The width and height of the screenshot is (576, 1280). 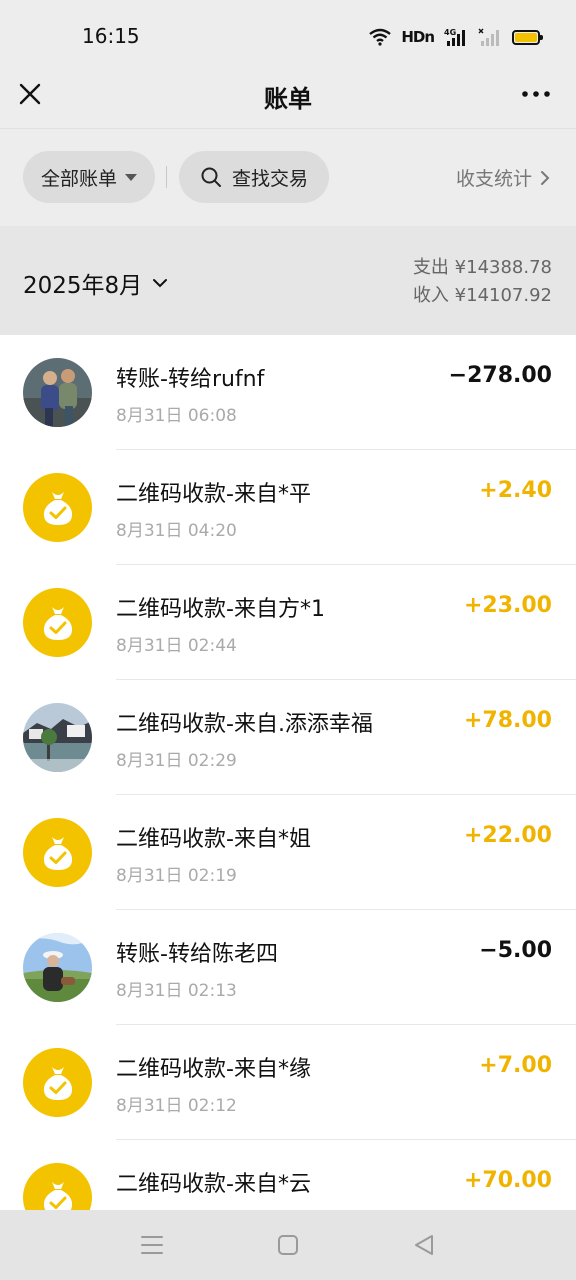 What do you see at coordinates (545, 177) in the screenshot?
I see `chevron-right-icon` at bounding box center [545, 177].